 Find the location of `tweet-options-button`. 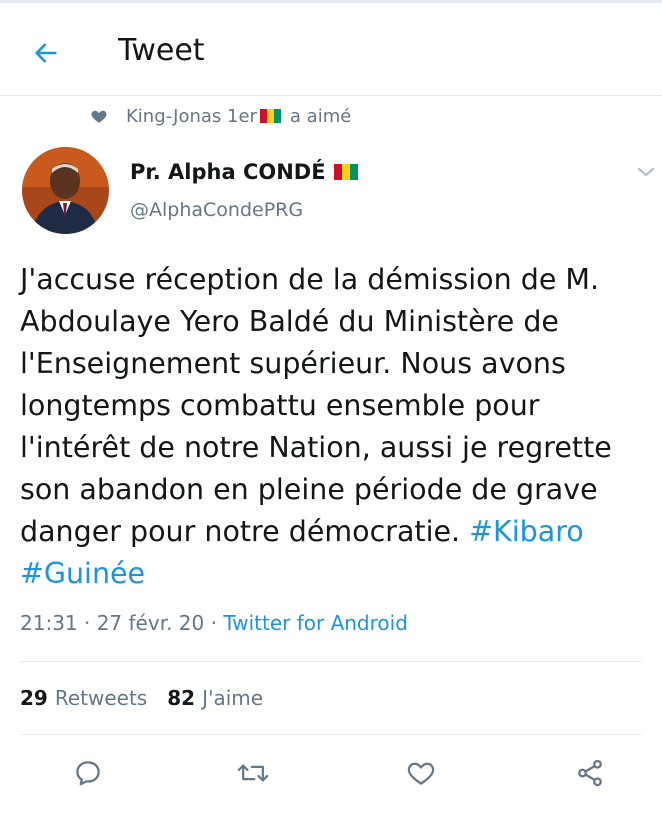

tweet-options-button is located at coordinates (646, 172).